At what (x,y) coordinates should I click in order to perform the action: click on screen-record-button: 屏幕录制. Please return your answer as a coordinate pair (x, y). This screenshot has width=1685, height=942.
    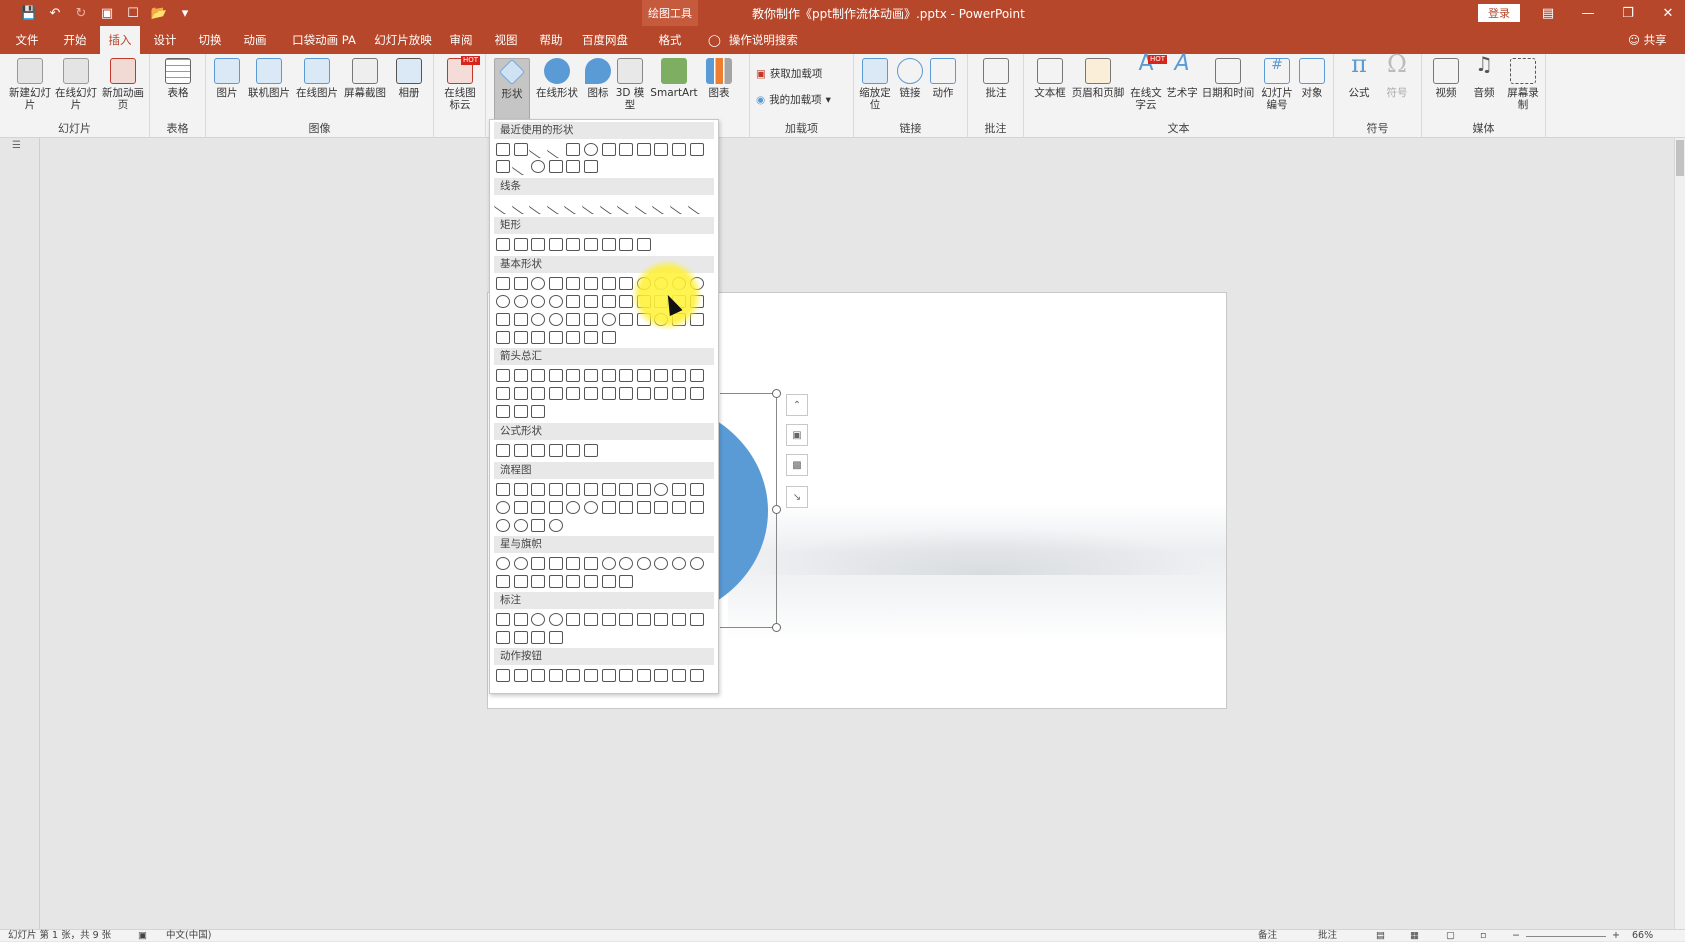
    Looking at the image, I should click on (1523, 84).